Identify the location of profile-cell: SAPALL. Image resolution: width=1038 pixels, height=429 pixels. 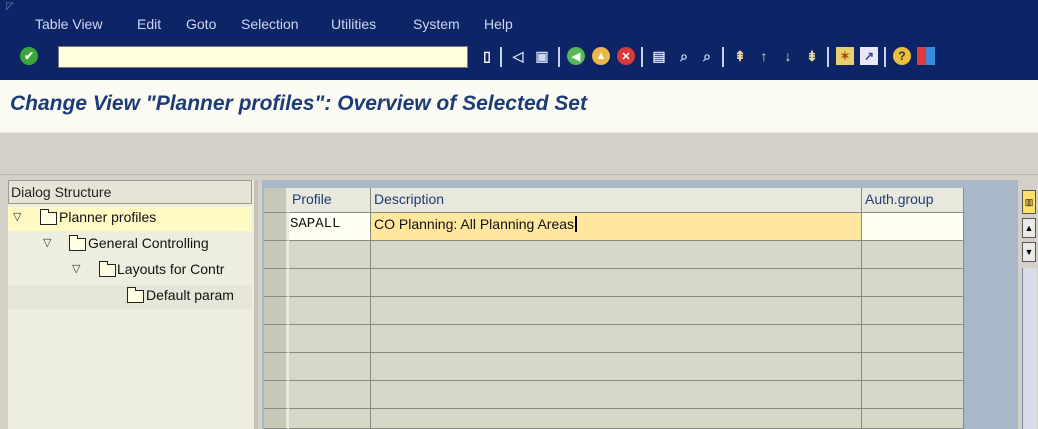
(330, 227).